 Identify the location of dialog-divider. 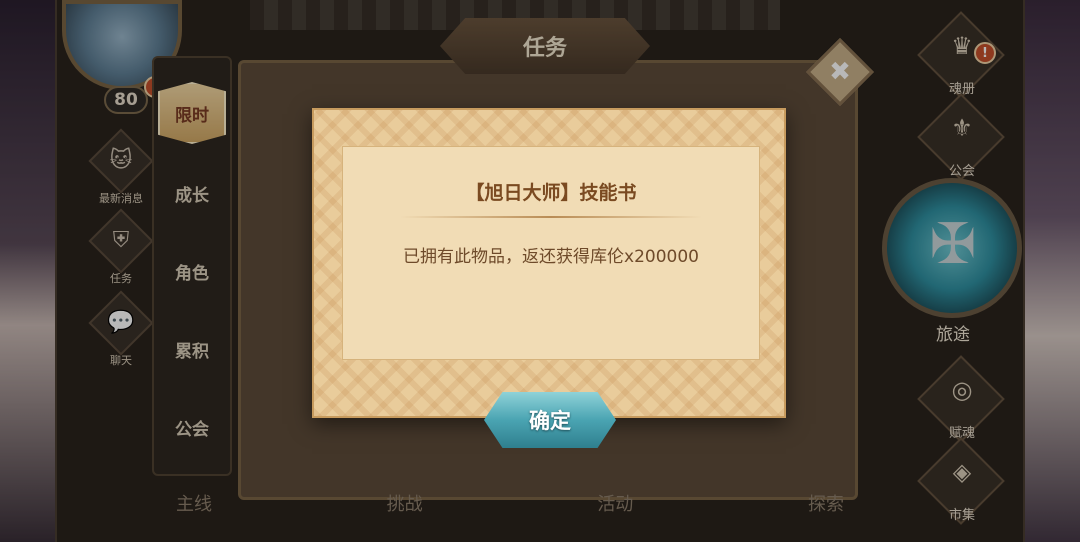
(551, 217).